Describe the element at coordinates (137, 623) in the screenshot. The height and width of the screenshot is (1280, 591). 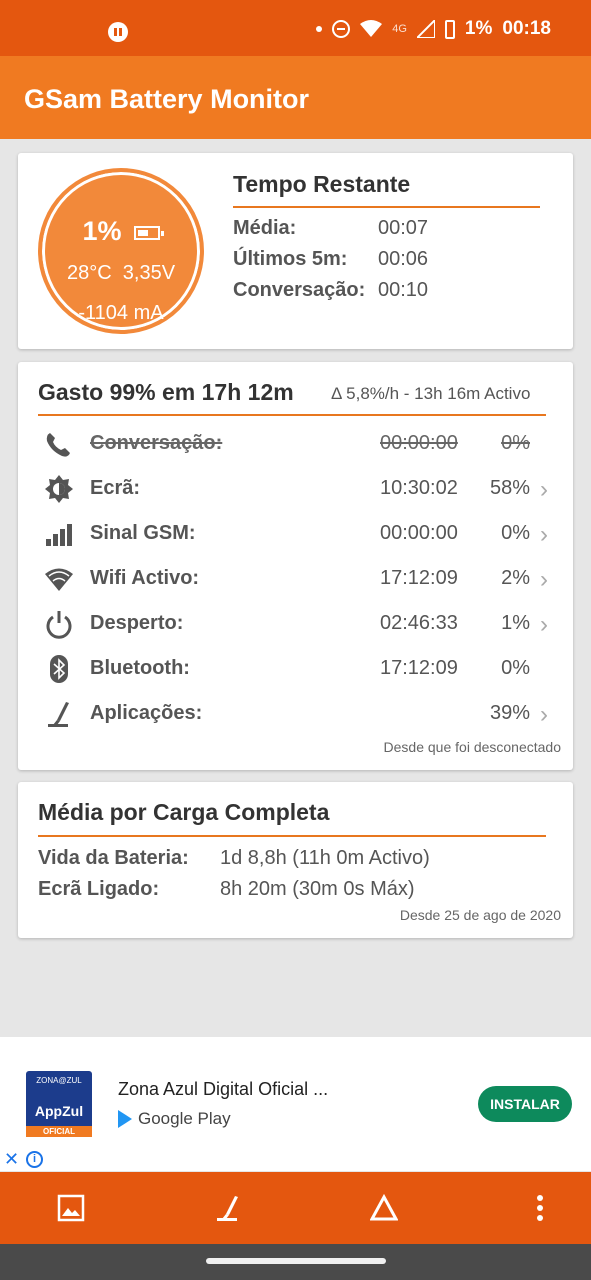
I see `usage-label: Desperto:` at that location.